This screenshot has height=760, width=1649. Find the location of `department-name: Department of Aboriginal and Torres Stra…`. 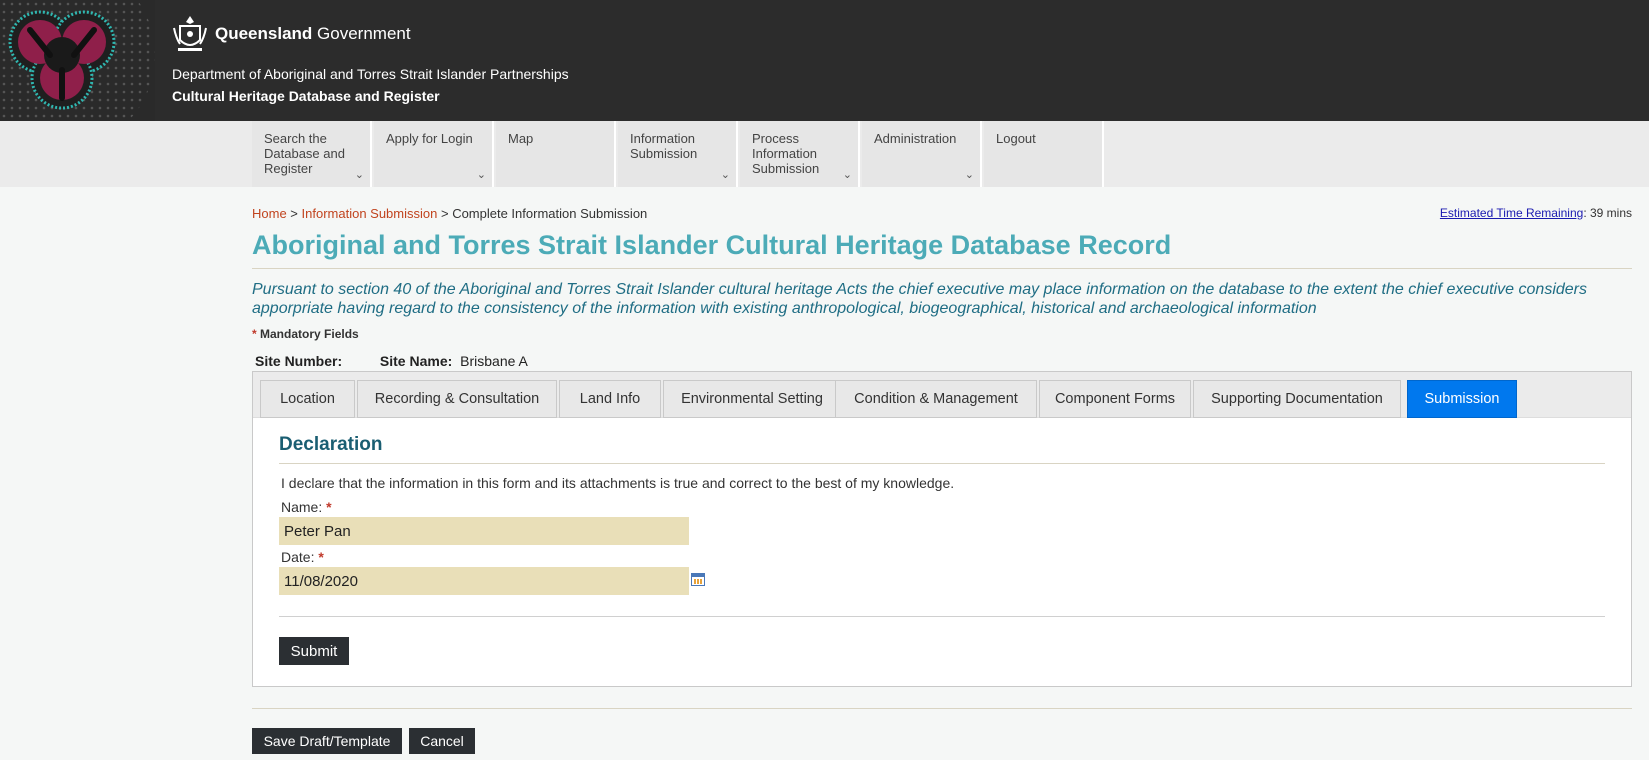

department-name: Department of Aboriginal and Torres Stra… is located at coordinates (370, 74).